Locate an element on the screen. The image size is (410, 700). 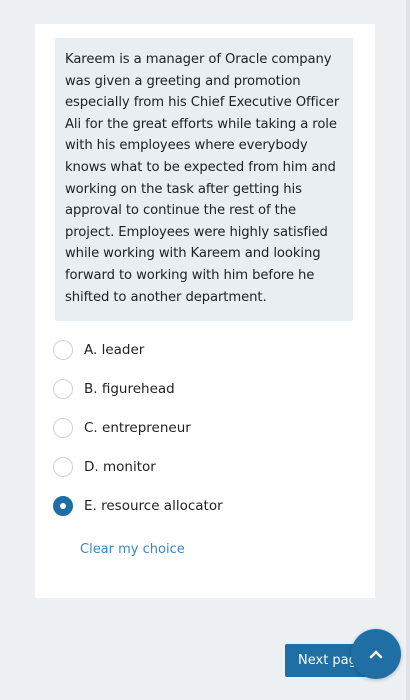
scrollbar-edge is located at coordinates (408, 350).